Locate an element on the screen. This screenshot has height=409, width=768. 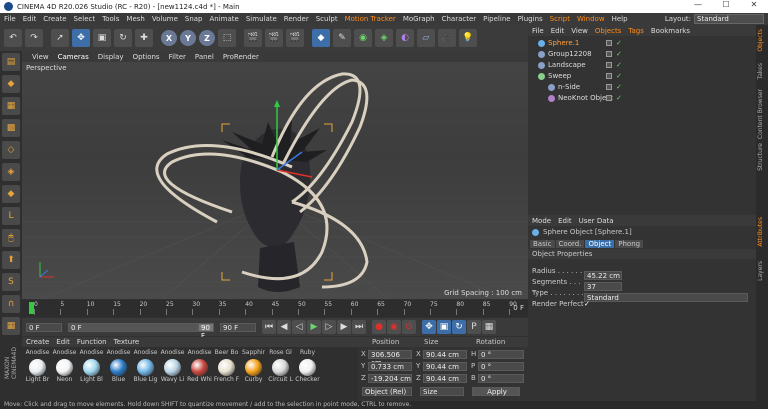
go-to-start-icon: ⏮ is located at coordinates (269, 327).